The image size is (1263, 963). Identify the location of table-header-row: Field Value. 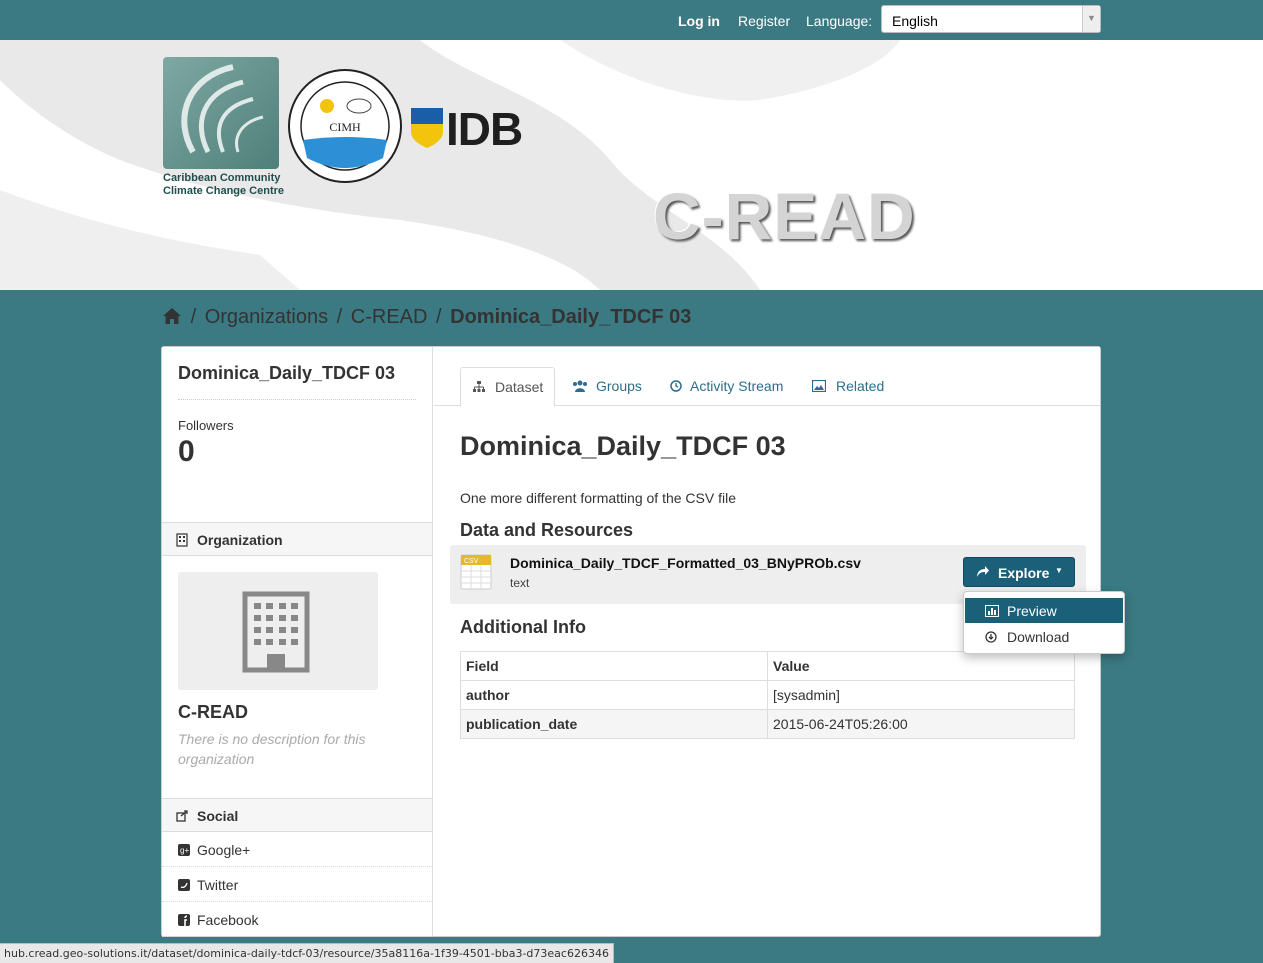
(767, 666).